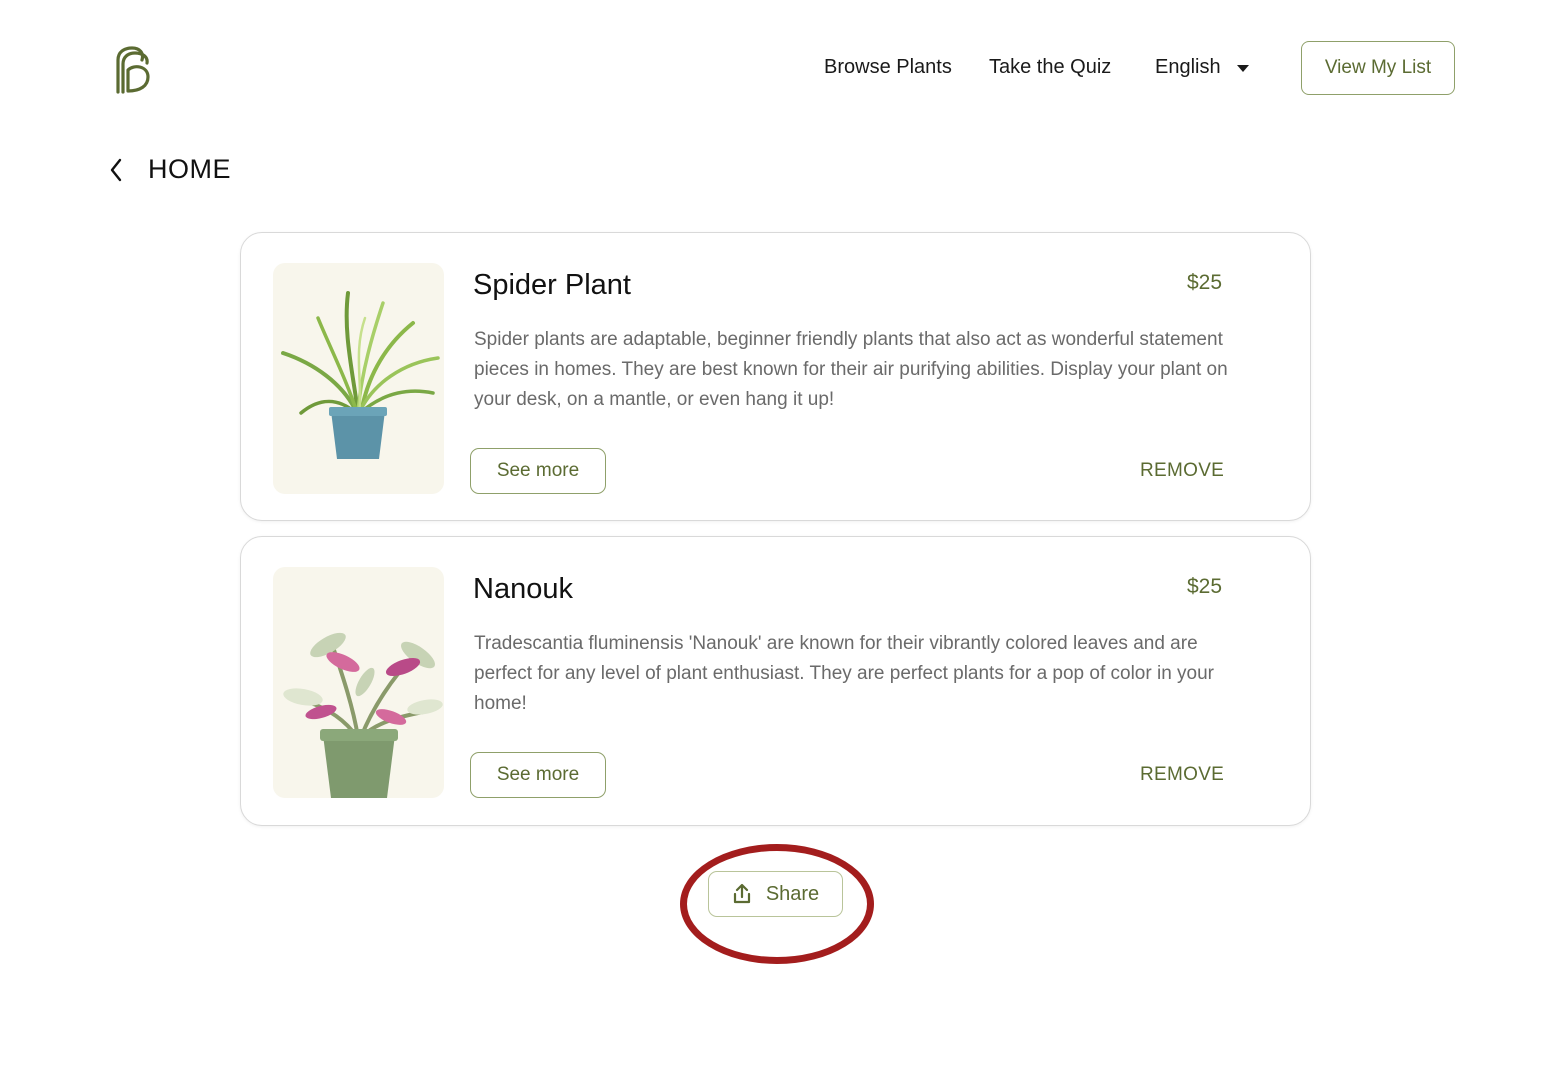  Describe the element at coordinates (189, 169) in the screenshot. I see `page-title: HOME` at that location.